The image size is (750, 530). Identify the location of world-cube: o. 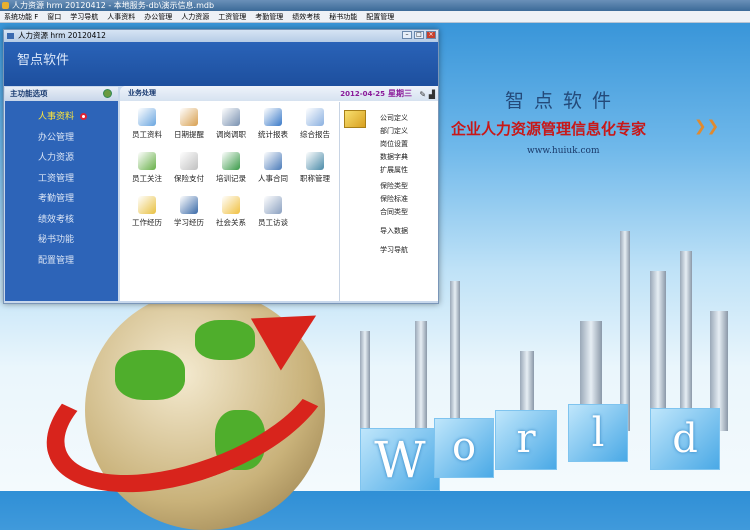
(464, 448).